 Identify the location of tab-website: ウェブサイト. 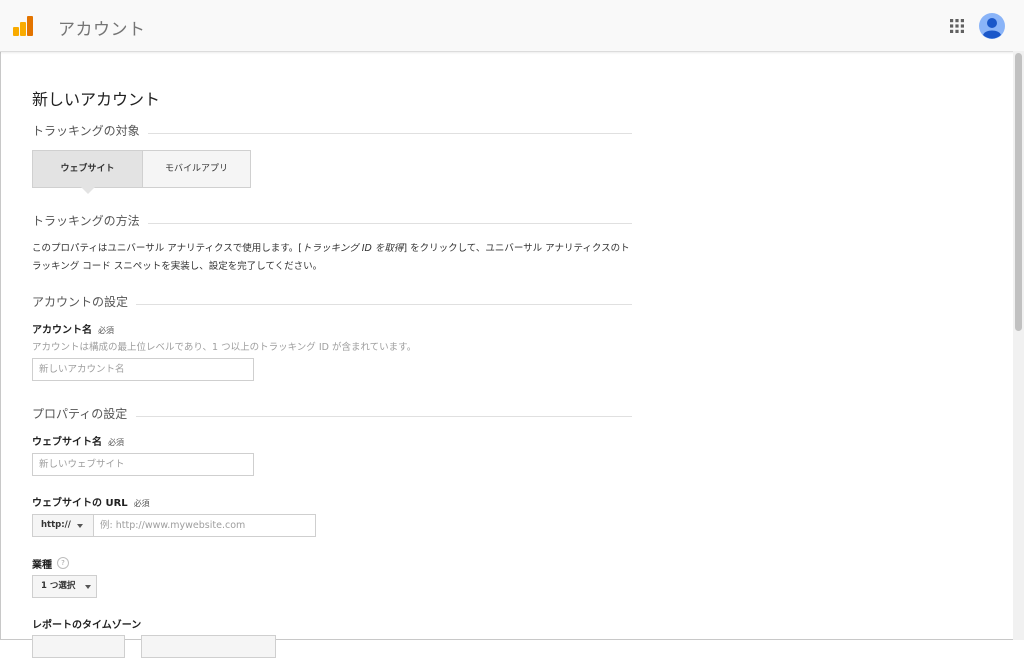
(88, 169).